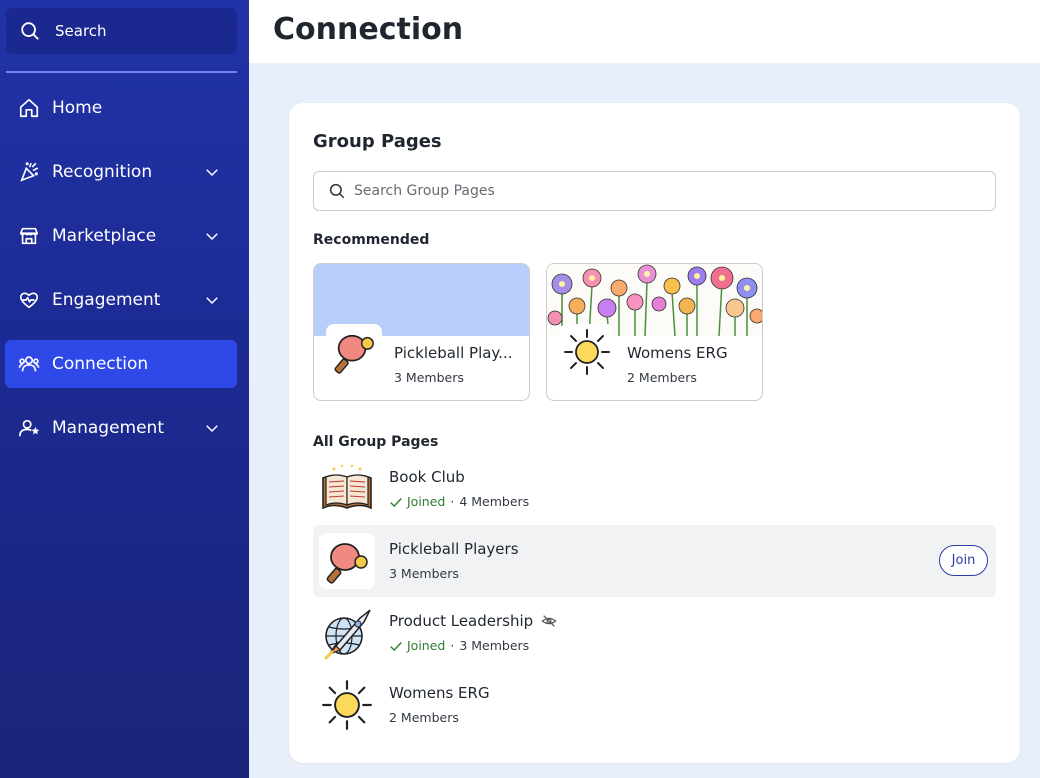 The image size is (1040, 778). I want to click on sidebar-divider, so click(121, 72).